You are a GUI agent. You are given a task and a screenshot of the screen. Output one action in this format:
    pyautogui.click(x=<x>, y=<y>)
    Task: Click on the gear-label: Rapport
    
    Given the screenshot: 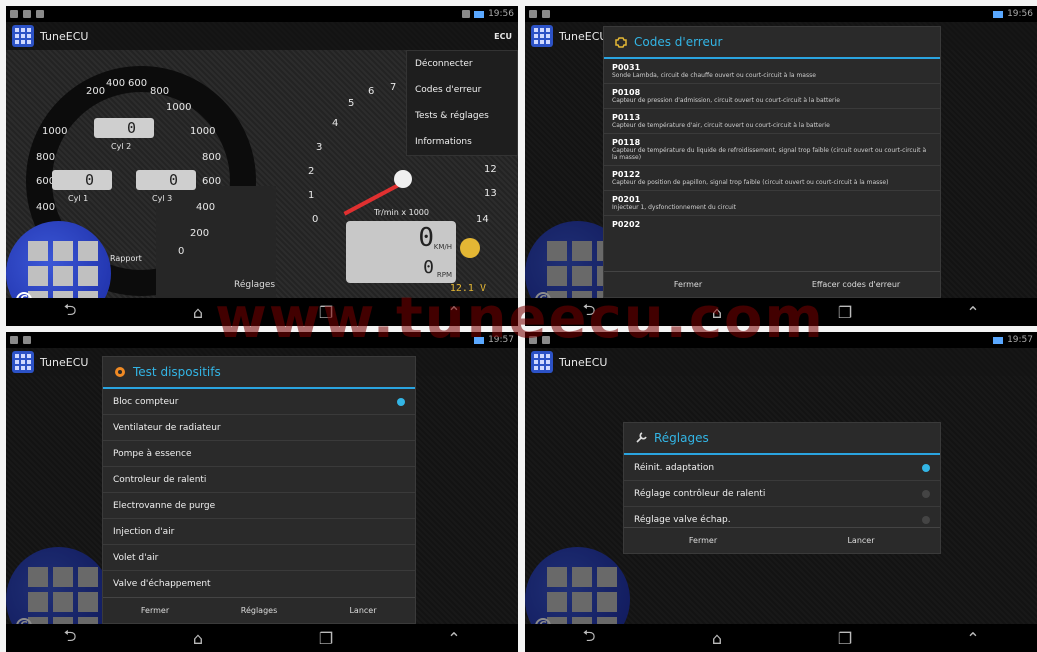 What is the action you would take?
    pyautogui.click(x=126, y=258)
    